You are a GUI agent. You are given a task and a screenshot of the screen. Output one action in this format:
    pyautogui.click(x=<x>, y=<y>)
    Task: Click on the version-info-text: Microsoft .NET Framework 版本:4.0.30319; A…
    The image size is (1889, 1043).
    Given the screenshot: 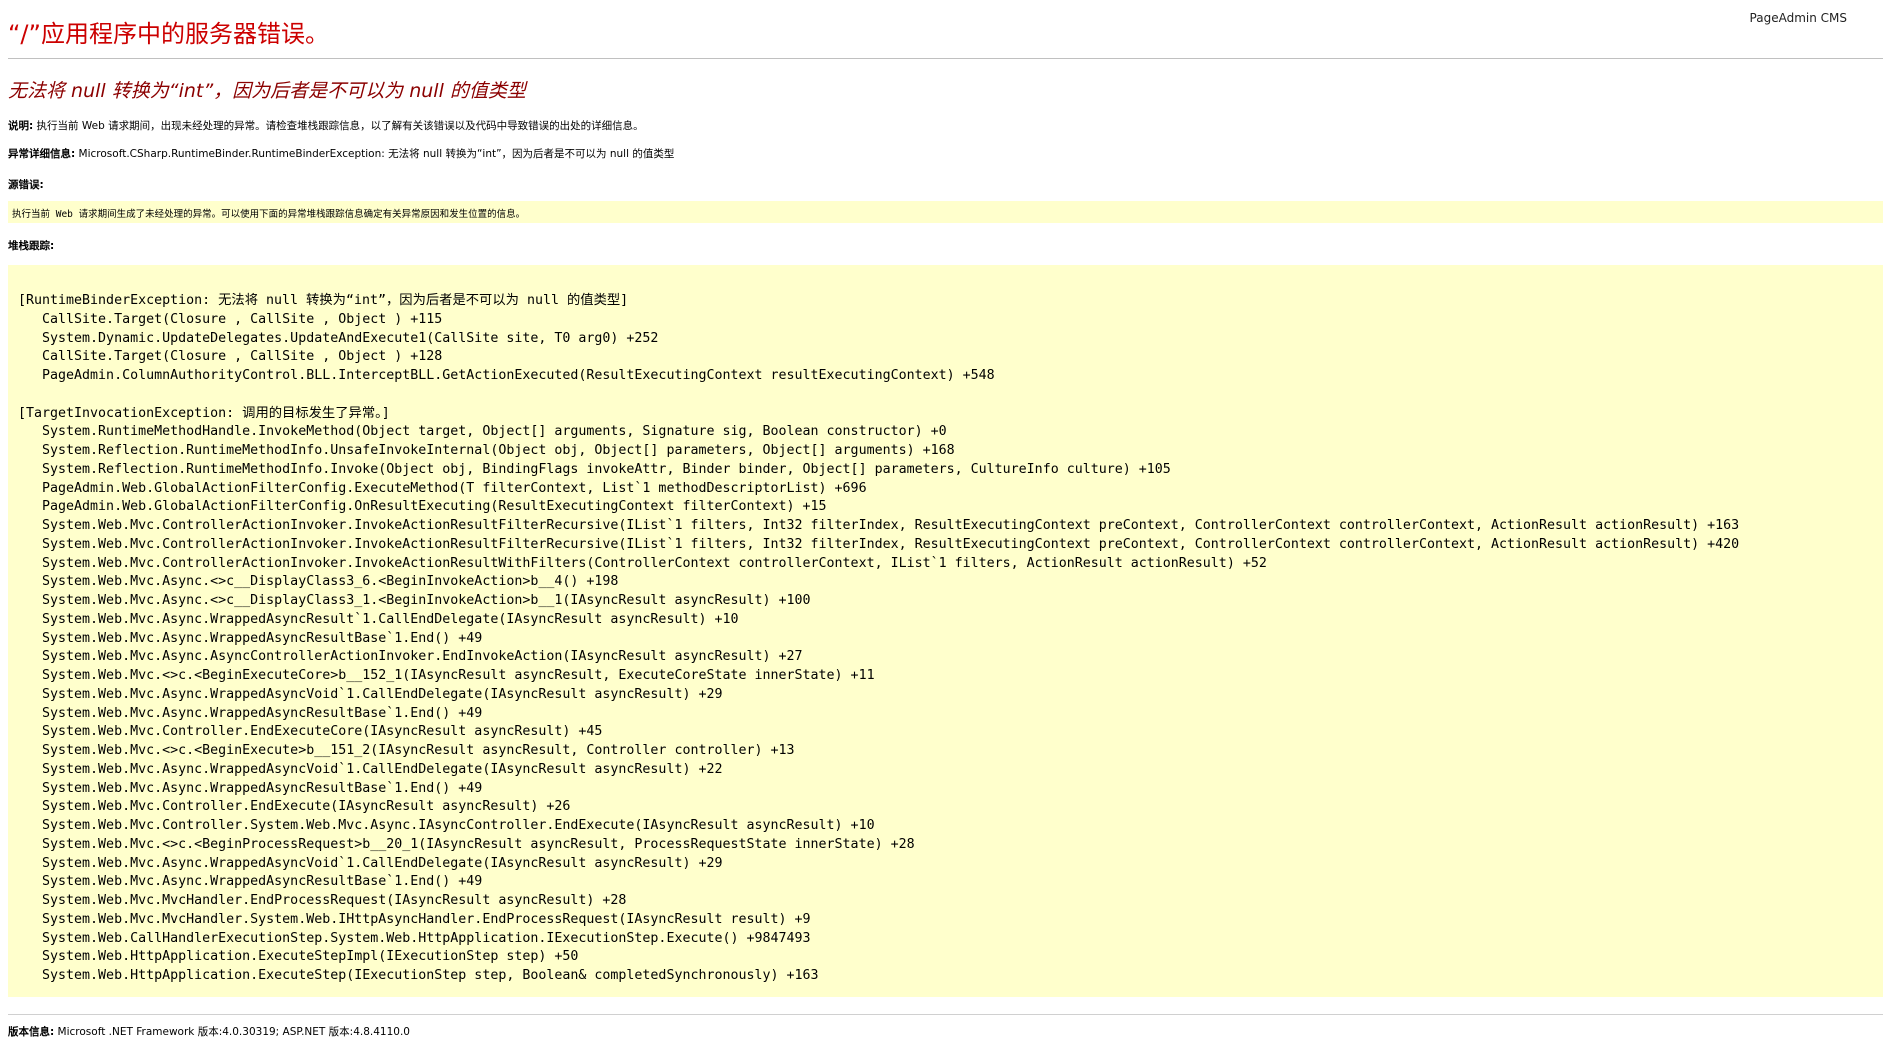 What is the action you would take?
    pyautogui.click(x=232, y=1032)
    